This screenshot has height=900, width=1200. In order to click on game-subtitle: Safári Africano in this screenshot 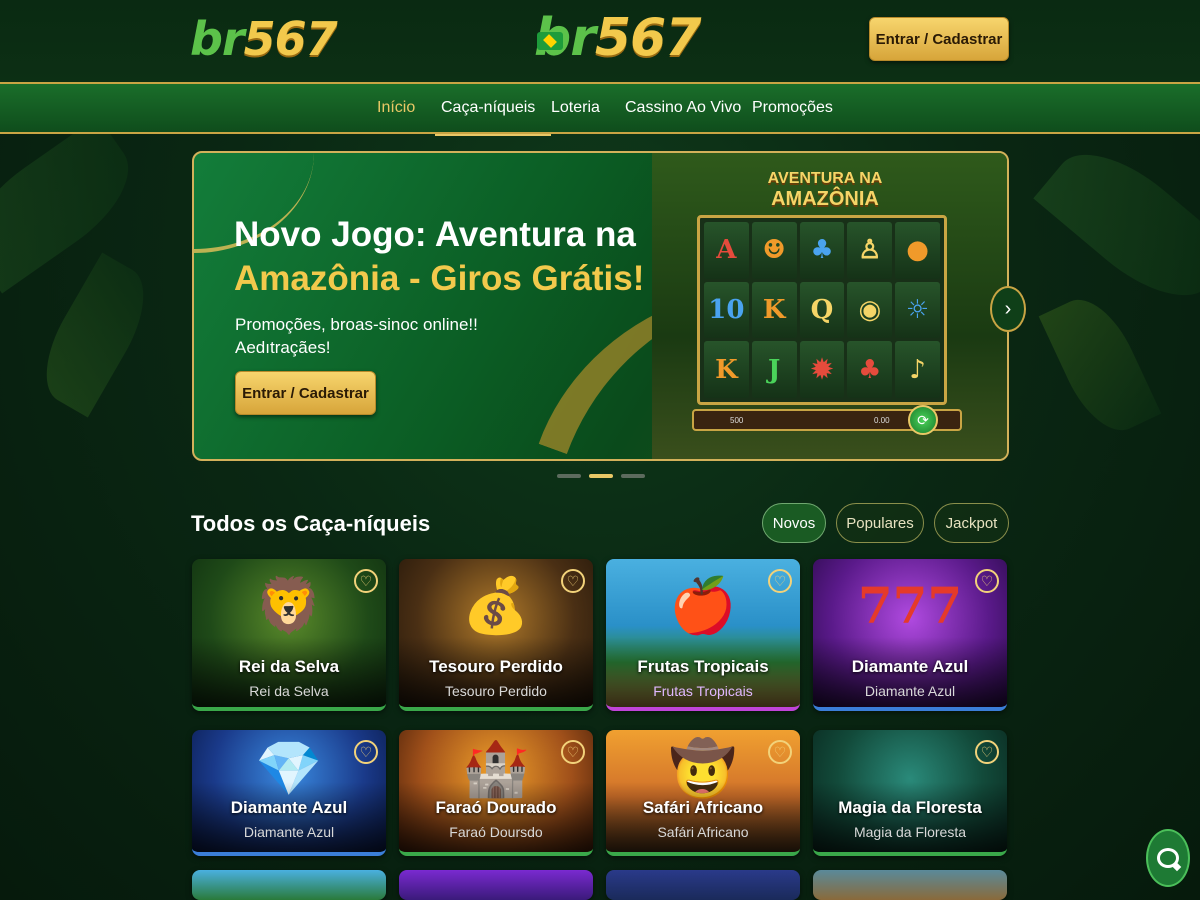, I will do `click(703, 832)`.